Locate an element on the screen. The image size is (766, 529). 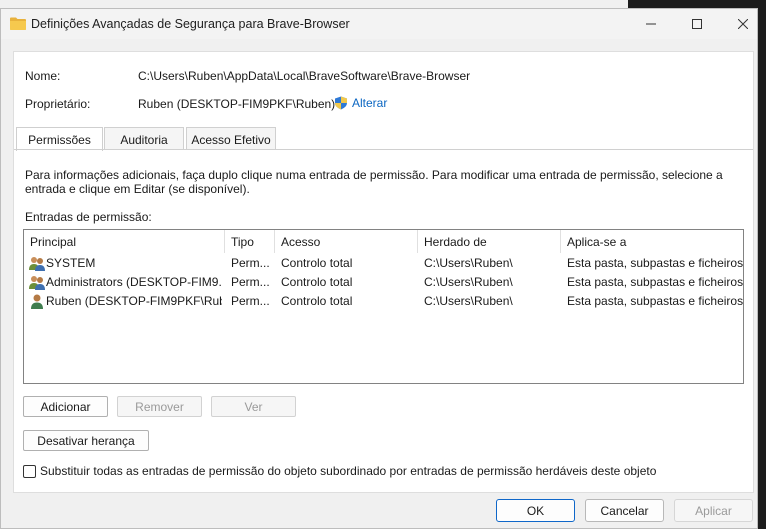
close-button is located at coordinates (743, 24).